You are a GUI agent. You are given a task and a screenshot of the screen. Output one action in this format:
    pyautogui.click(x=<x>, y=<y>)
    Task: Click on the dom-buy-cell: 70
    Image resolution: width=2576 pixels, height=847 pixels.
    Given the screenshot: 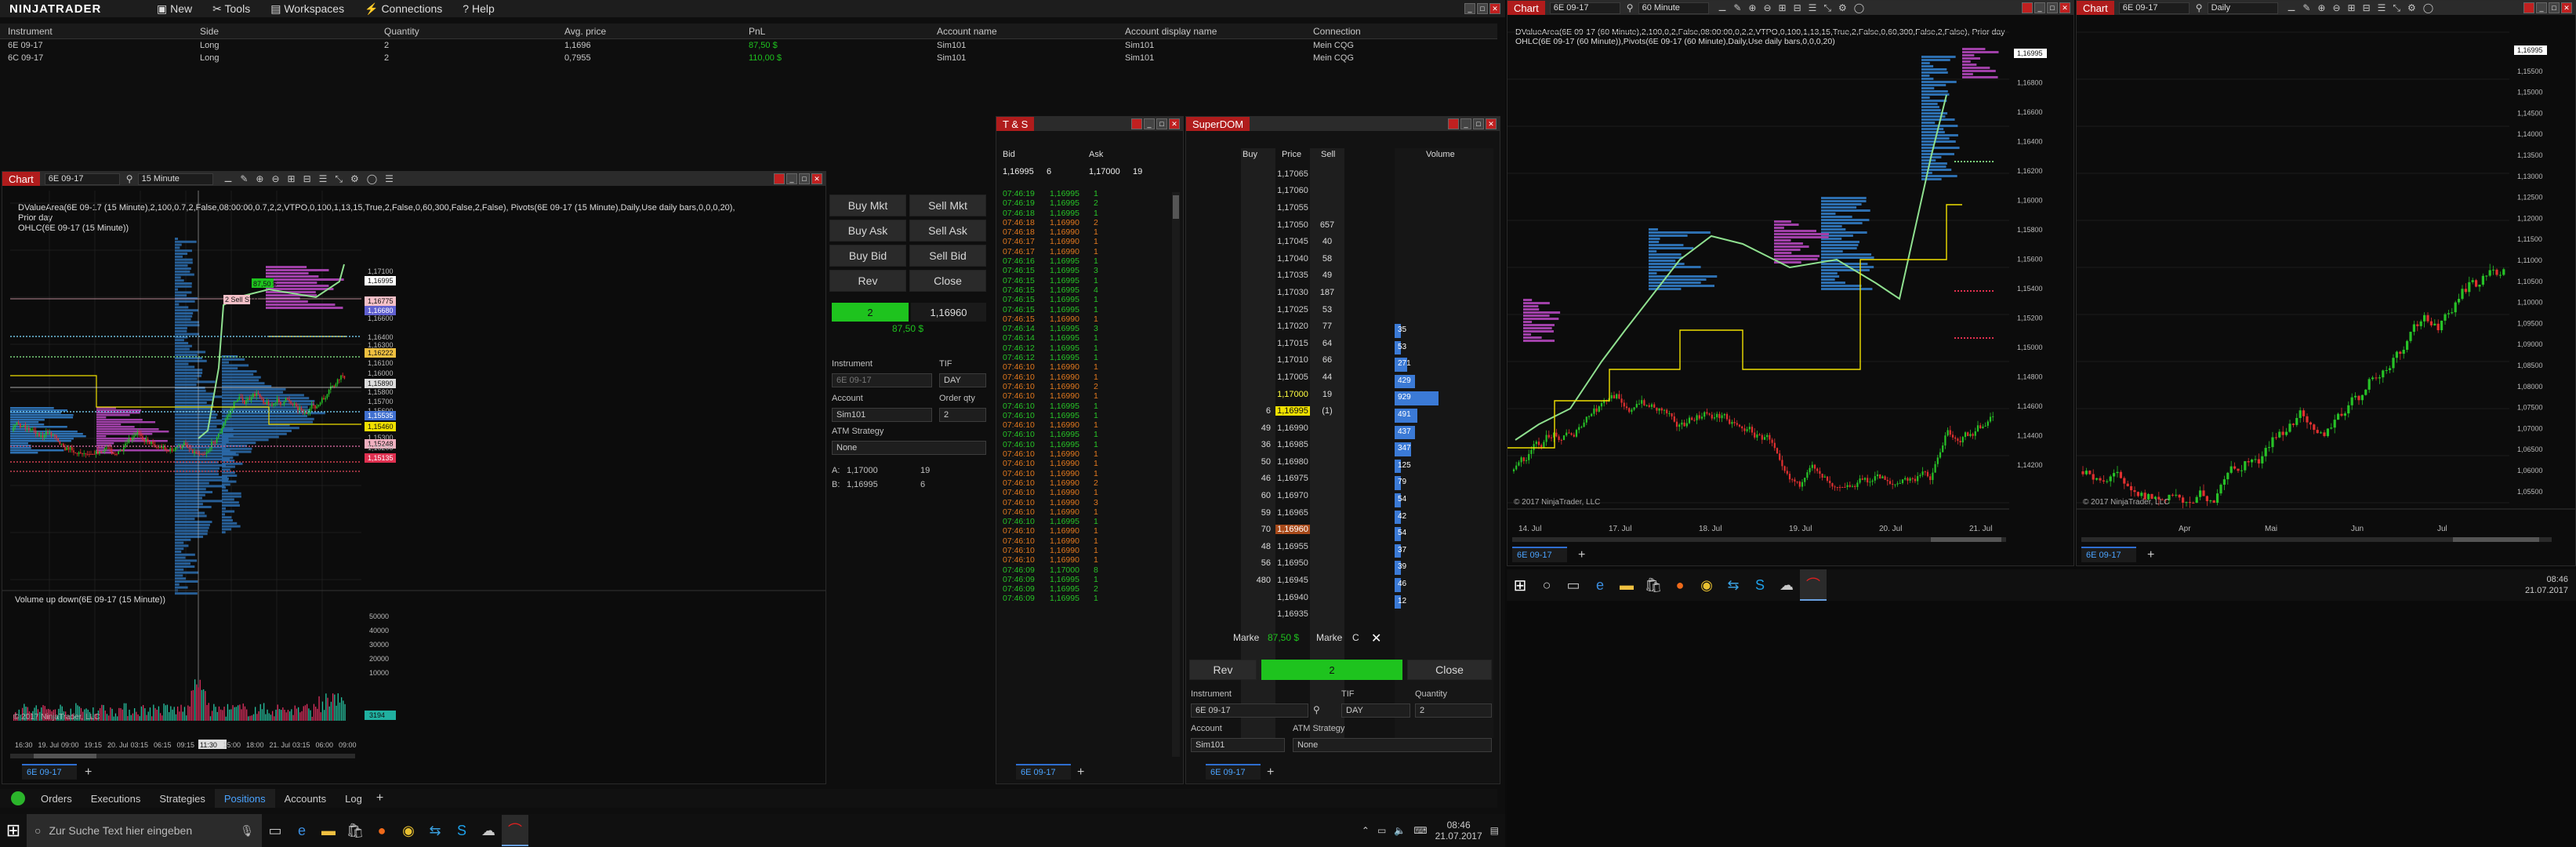 What is the action you would take?
    pyautogui.click(x=1258, y=529)
    